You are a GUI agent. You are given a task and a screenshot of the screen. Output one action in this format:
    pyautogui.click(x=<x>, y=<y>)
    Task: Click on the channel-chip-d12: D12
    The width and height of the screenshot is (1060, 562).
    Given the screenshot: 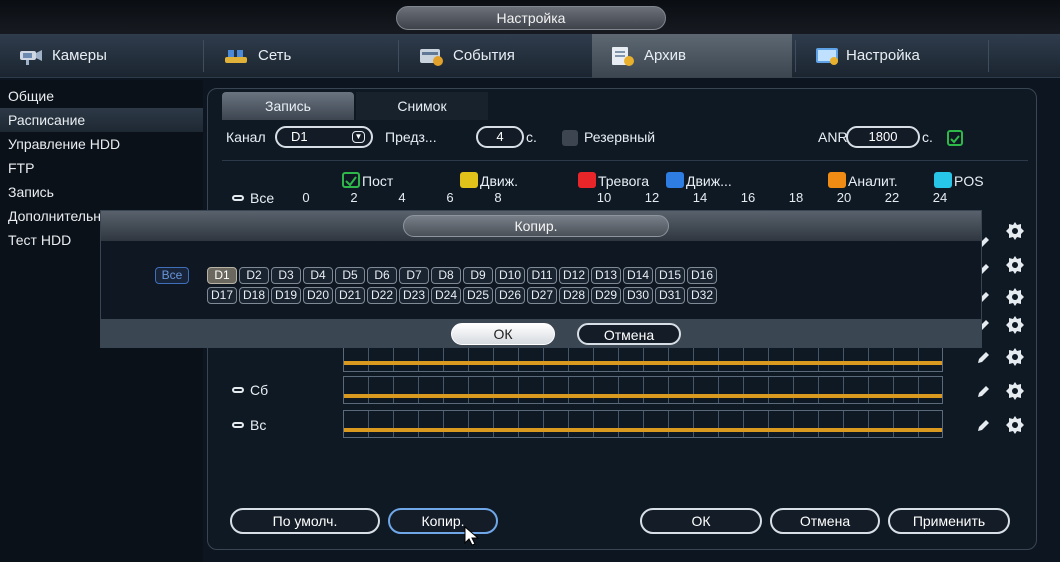 What is the action you would take?
    pyautogui.click(x=574, y=275)
    